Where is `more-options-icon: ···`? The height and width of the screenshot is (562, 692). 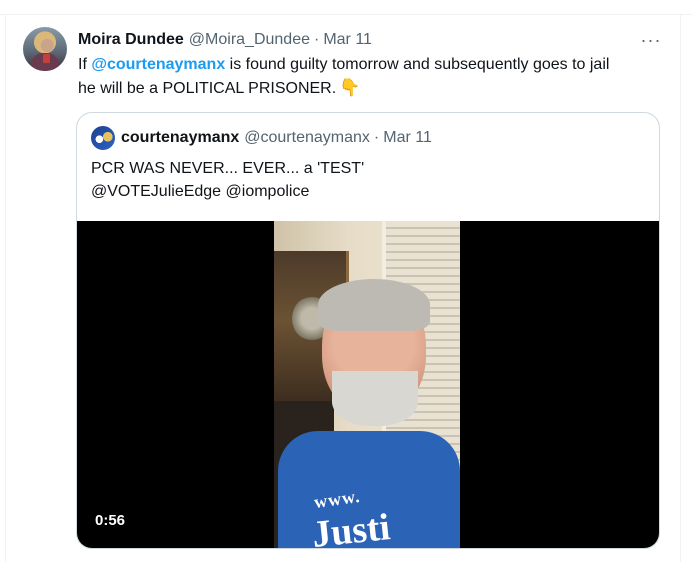 more-options-icon: ··· is located at coordinates (651, 40).